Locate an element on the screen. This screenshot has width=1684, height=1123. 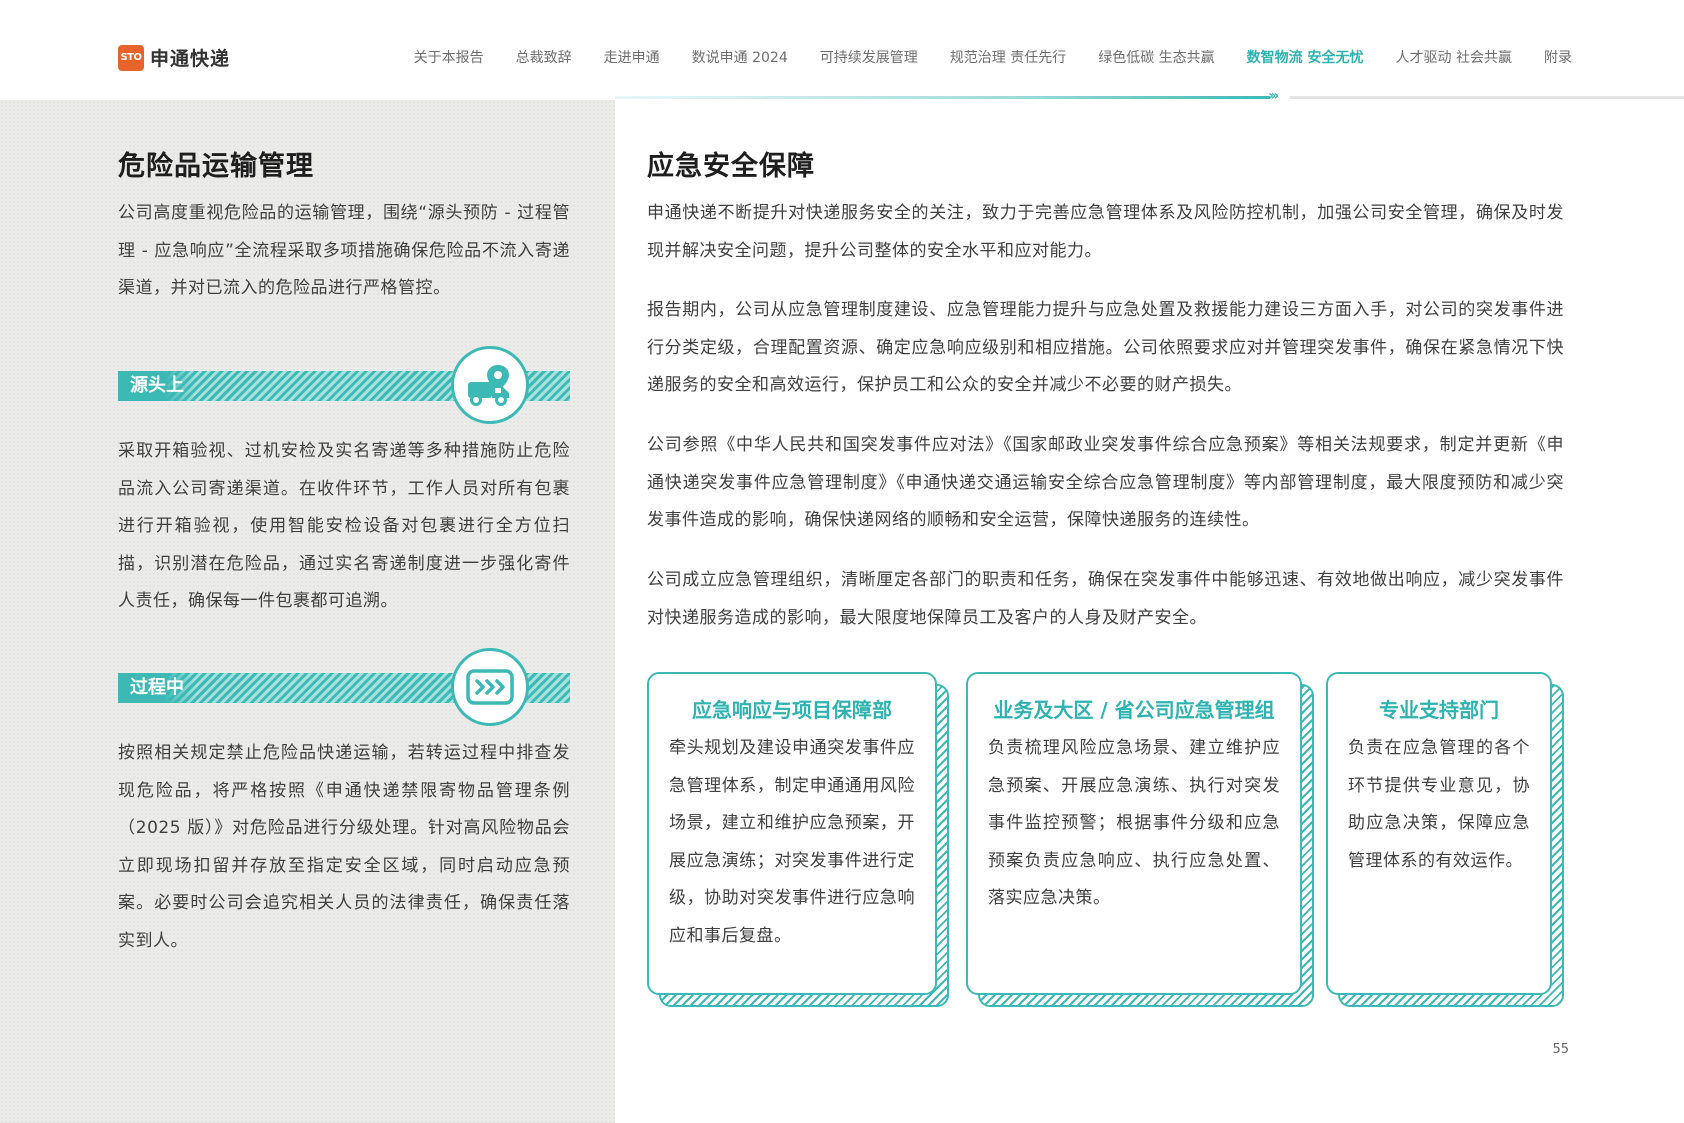
nav-item-green-low-carbon: 绿色低碳 生态共赢 is located at coordinates (1156, 57).